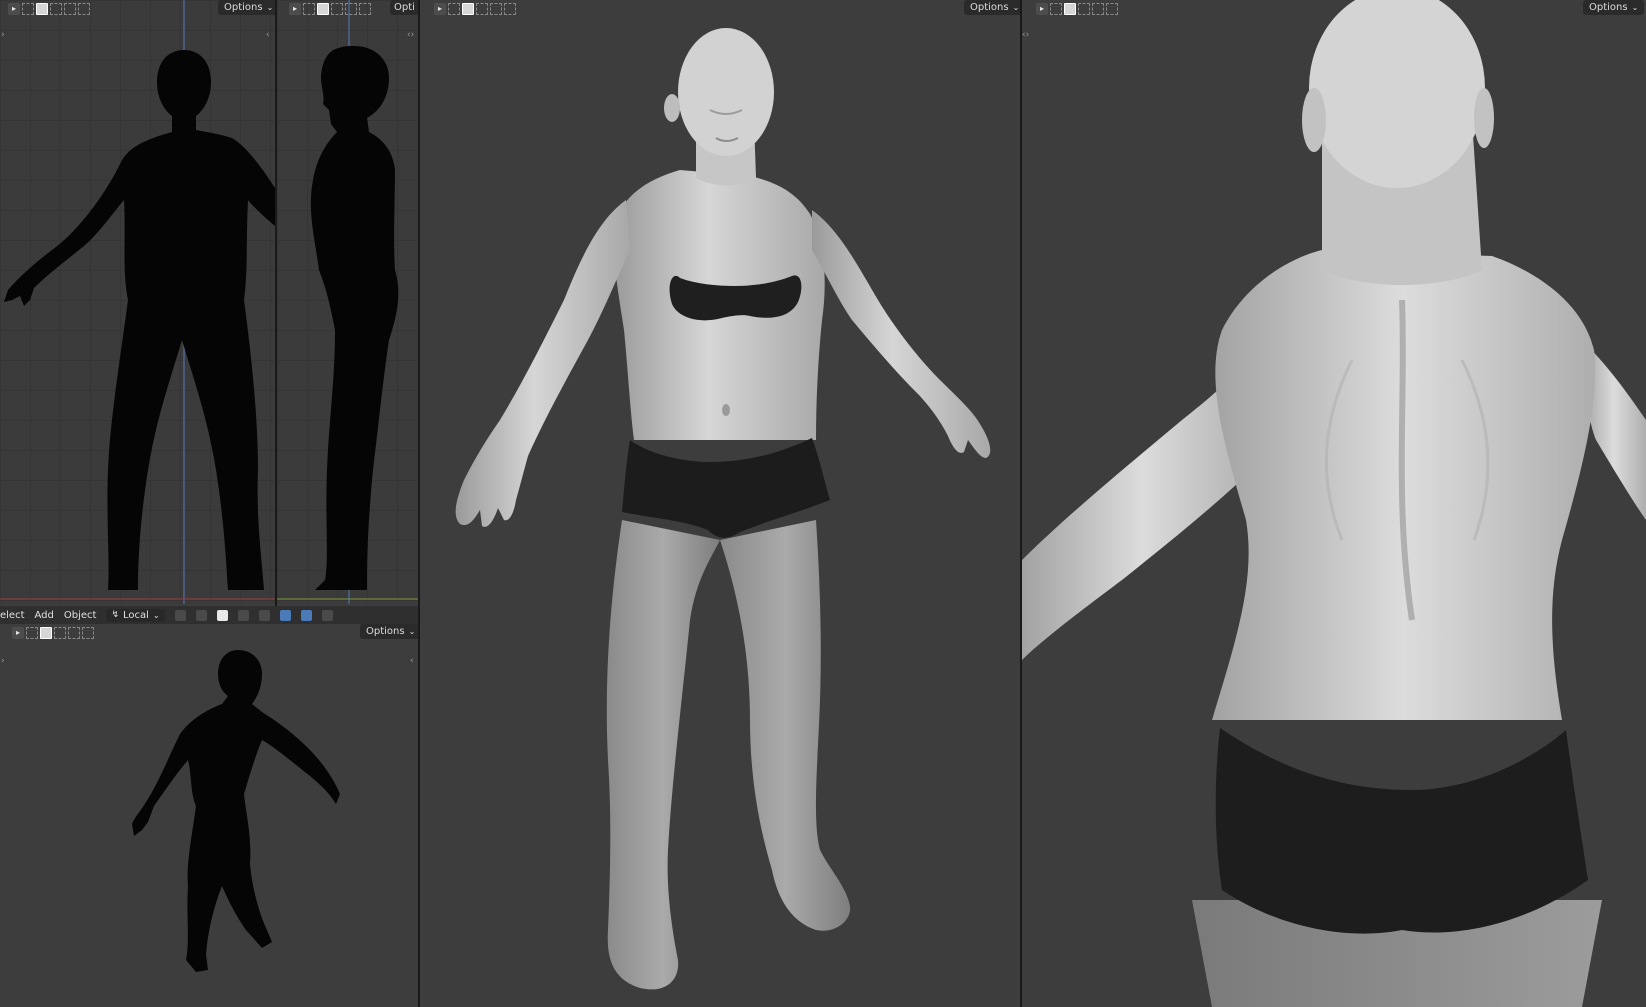  I want to click on front-silhouette, so click(137, 302).